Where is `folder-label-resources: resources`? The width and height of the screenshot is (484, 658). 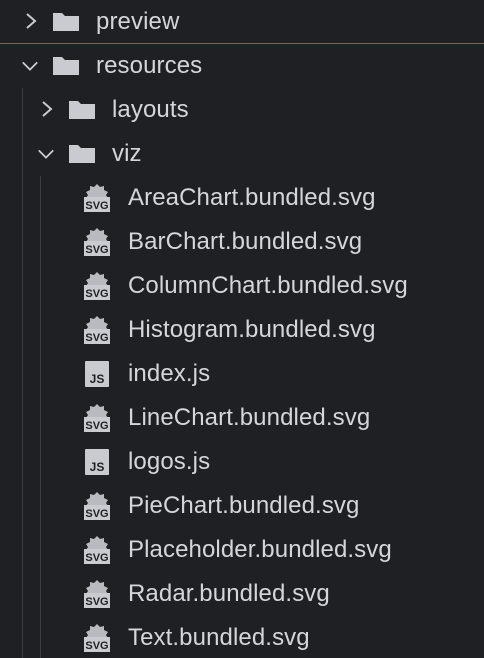
folder-label-resources: resources is located at coordinates (149, 65).